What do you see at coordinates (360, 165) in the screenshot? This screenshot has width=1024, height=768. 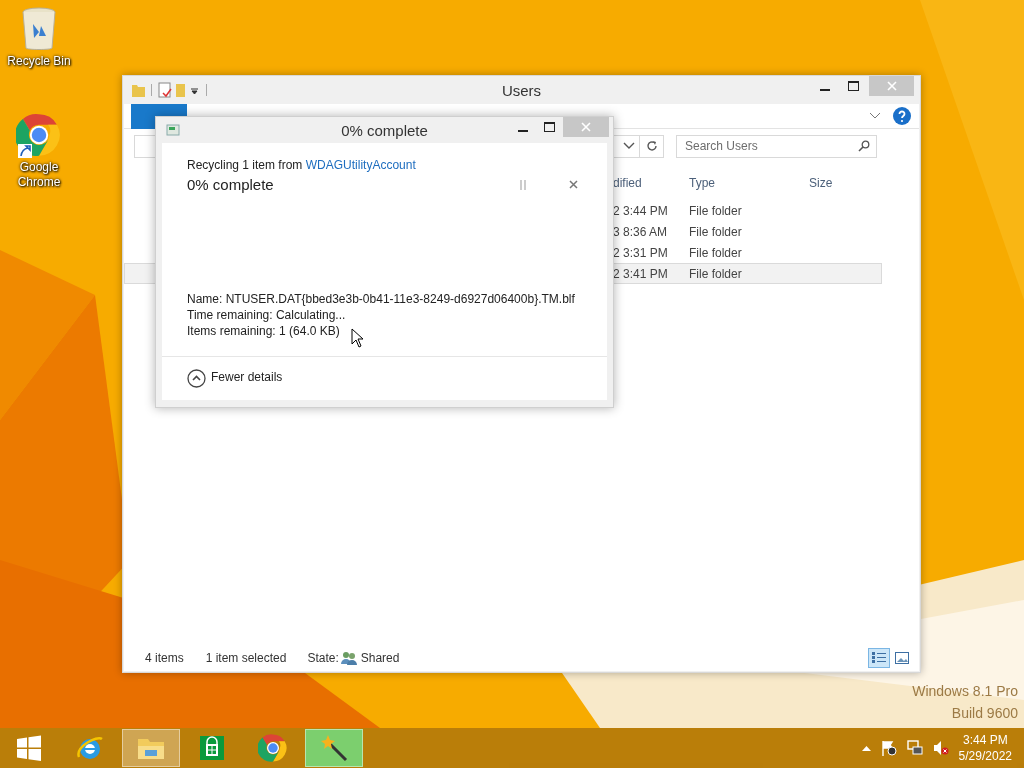 I see `source-link: WDAGUtilityAccount` at bounding box center [360, 165].